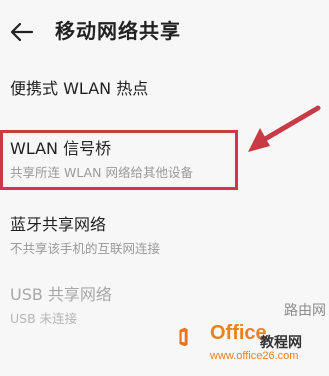 The width and height of the screenshot is (329, 376). I want to click on watermark-text: 路由网, so click(305, 311).